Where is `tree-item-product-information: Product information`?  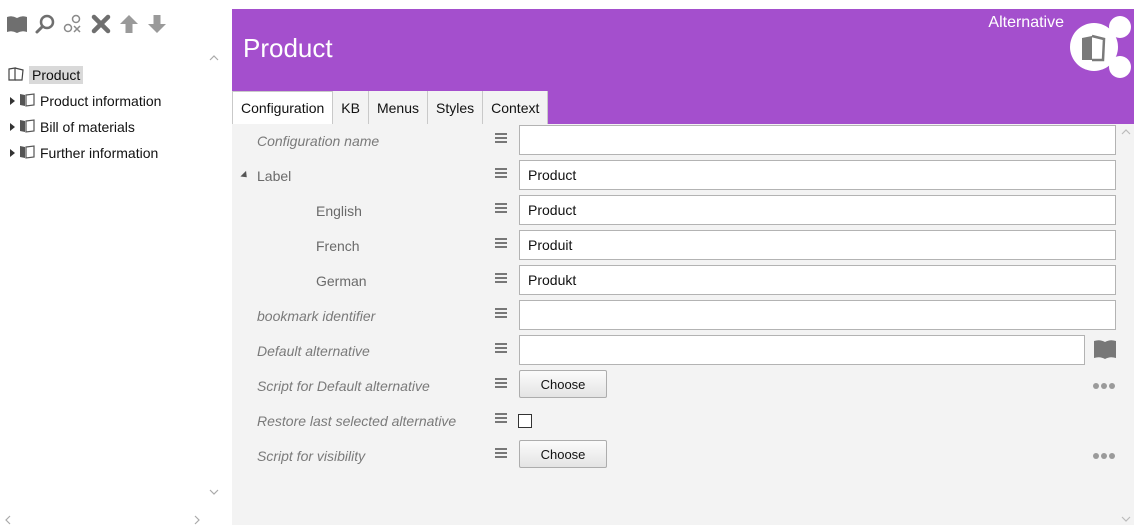
tree-item-product-information: Product information is located at coordinates (84, 101).